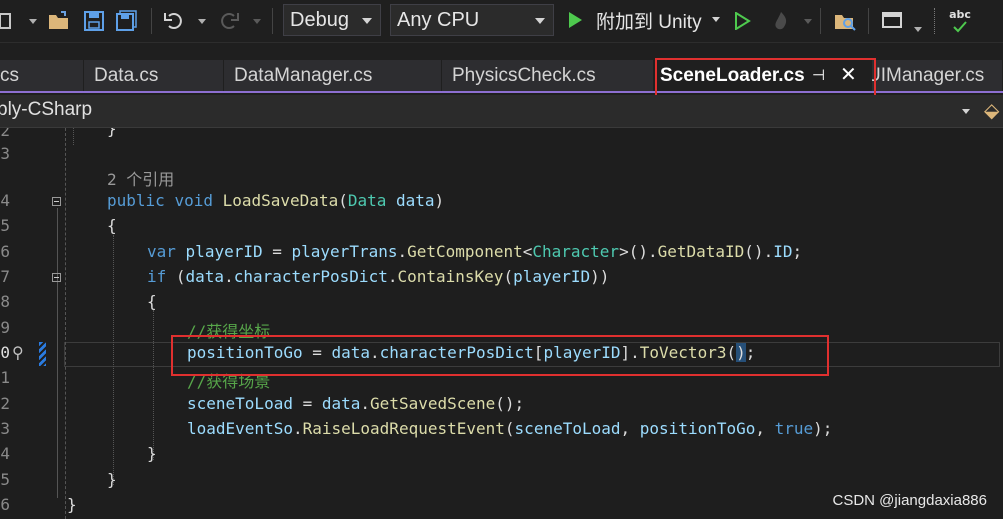 Image resolution: width=1003 pixels, height=519 pixels. I want to click on layout-dropdown-icon, so click(918, 29).